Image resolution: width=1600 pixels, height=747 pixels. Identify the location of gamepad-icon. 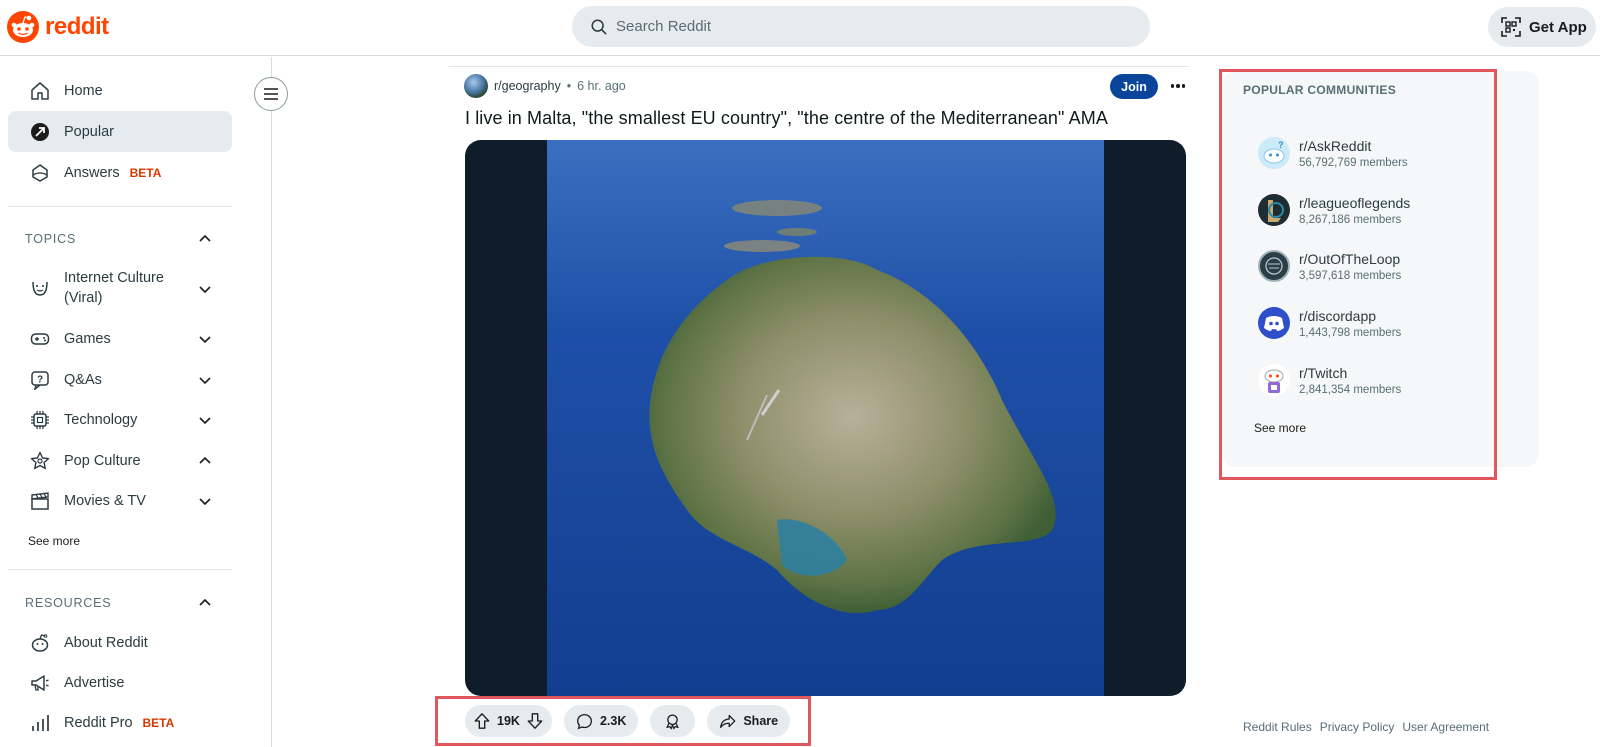
(40, 339).